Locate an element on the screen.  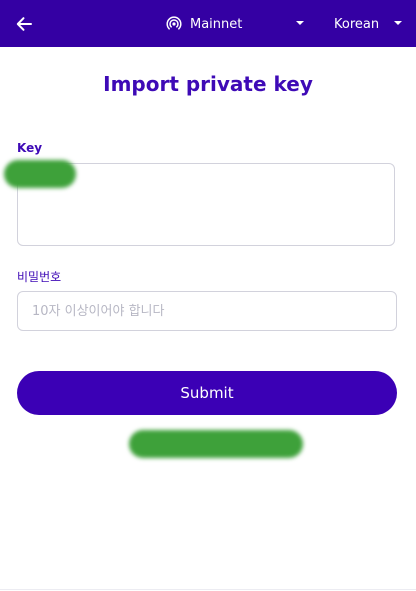
broadcast-icon is located at coordinates (174, 23).